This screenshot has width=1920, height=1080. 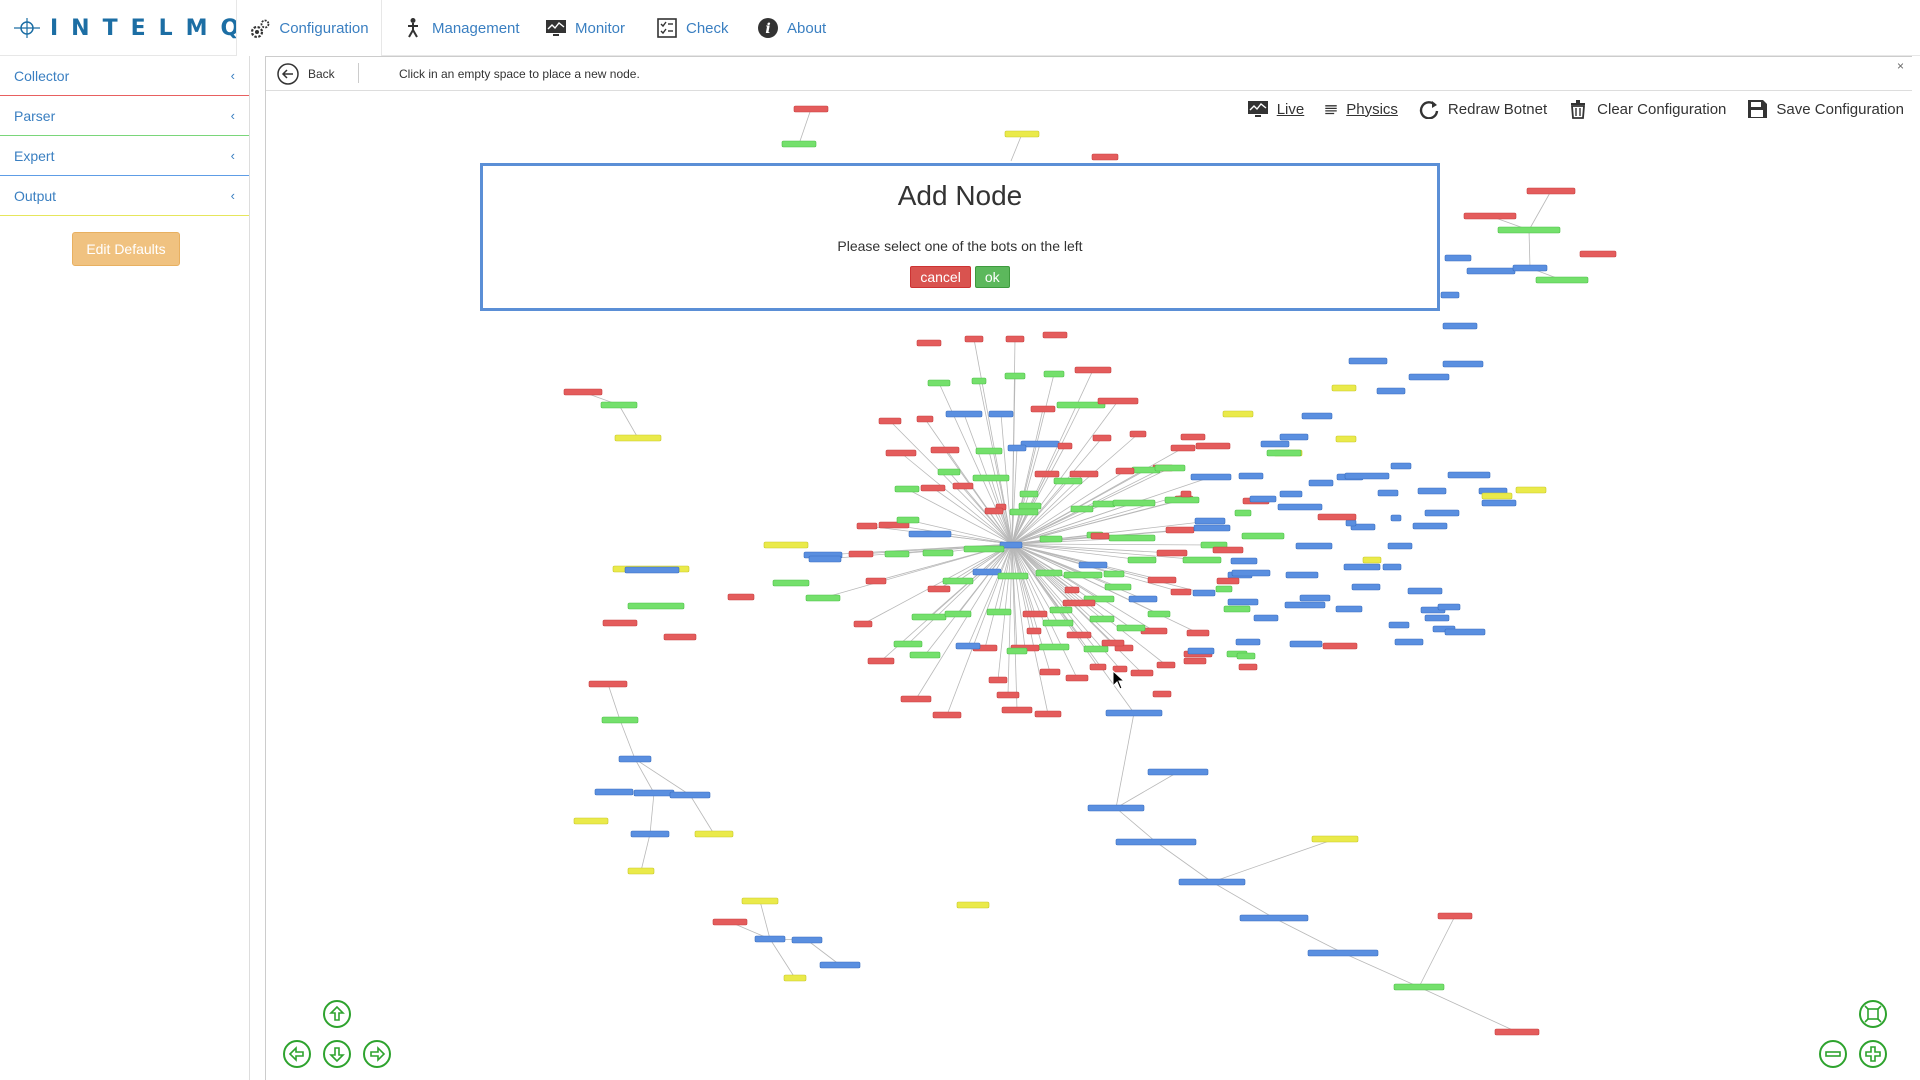 I want to click on cancel-button: cancel, so click(x=940, y=277).